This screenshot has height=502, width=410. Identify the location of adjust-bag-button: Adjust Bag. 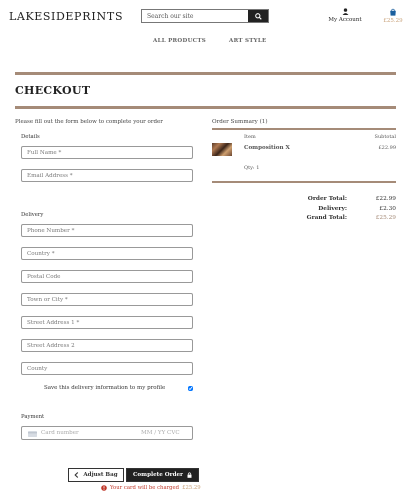
(96, 475).